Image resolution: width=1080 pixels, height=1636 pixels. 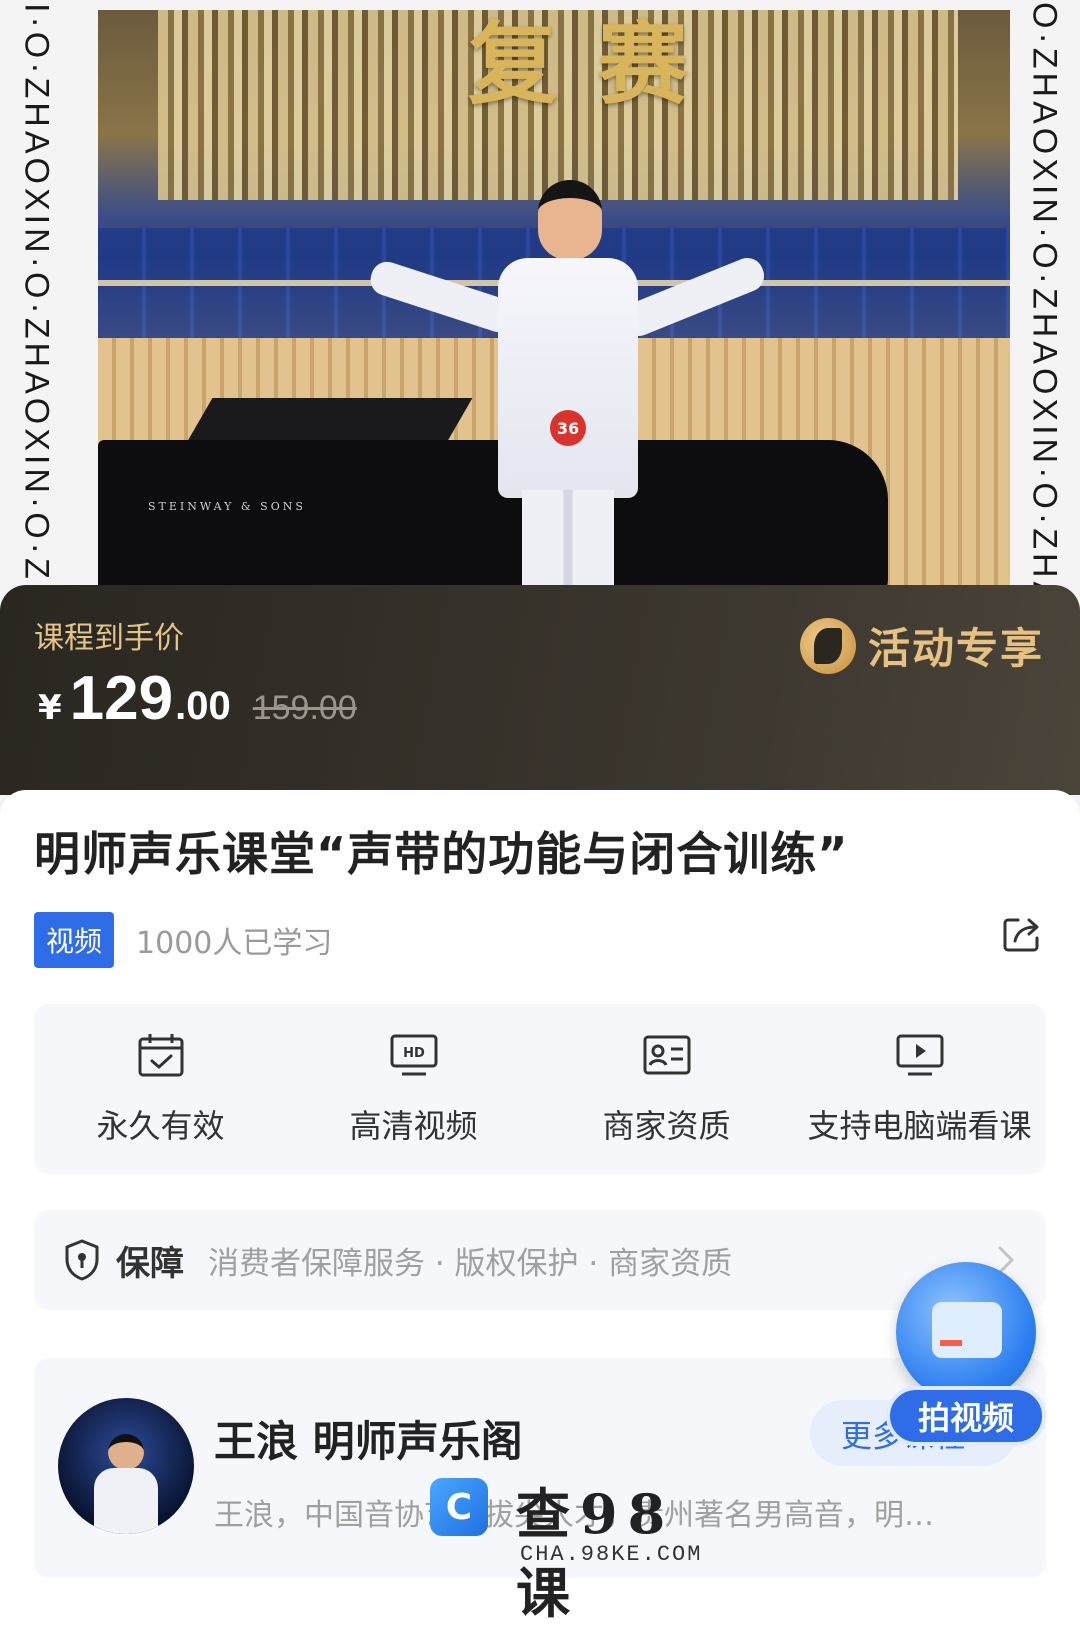 I want to click on watermark: C 查98课 CHA.98KE.COM, so click(x=580, y=1547).